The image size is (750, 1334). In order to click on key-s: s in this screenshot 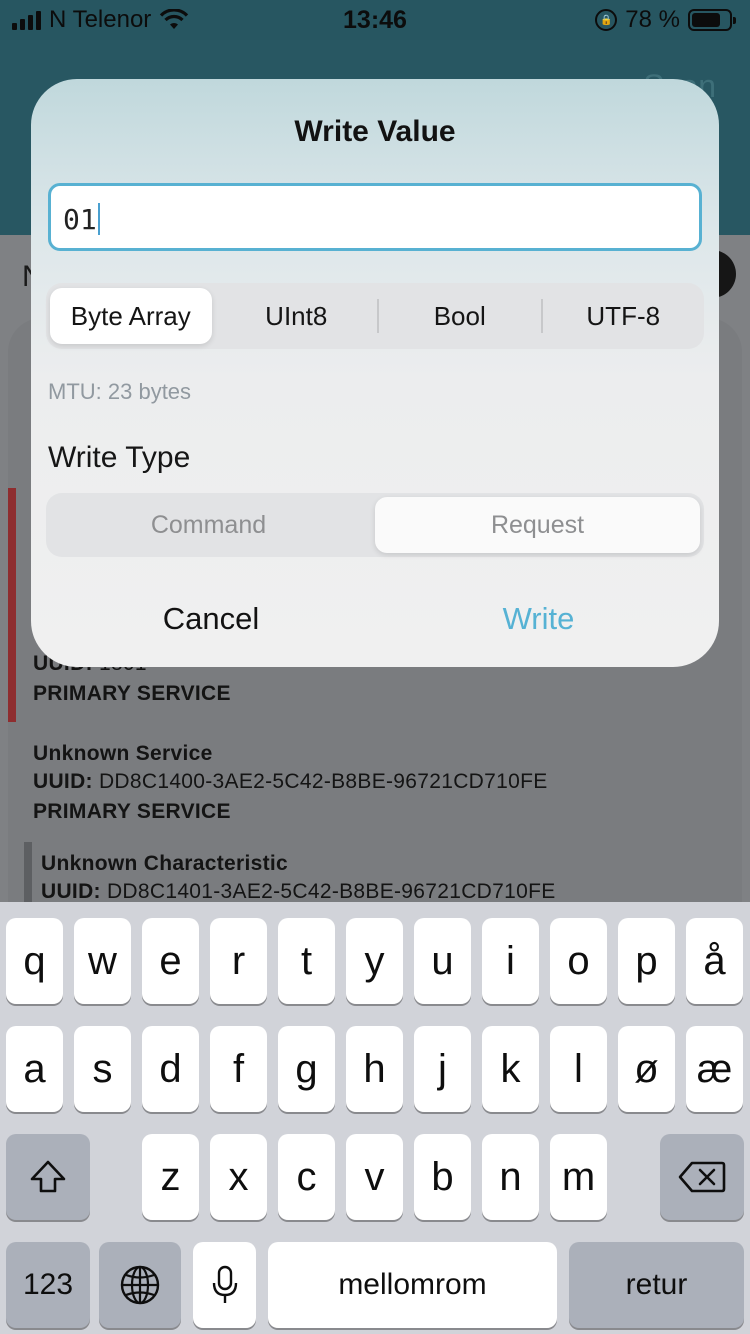, I will do `click(102, 1069)`.